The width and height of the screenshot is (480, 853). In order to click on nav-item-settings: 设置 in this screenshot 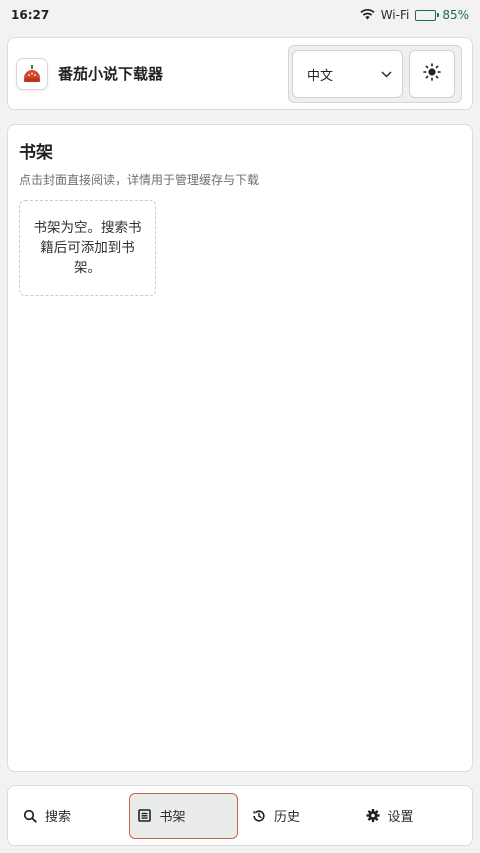, I will do `click(412, 816)`.